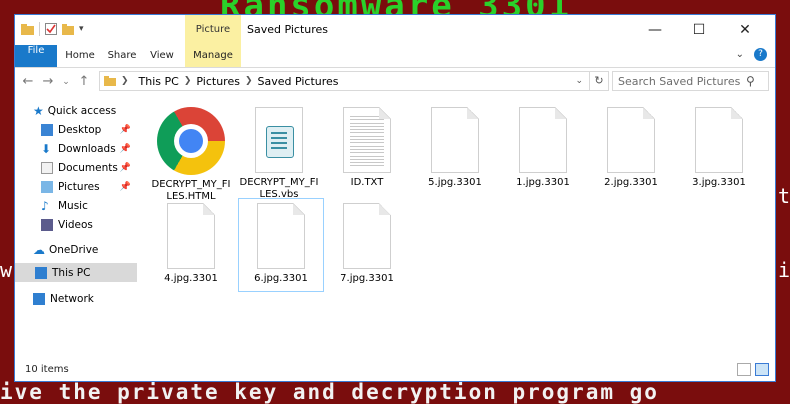  I want to click on pictures-icon, so click(47, 186).